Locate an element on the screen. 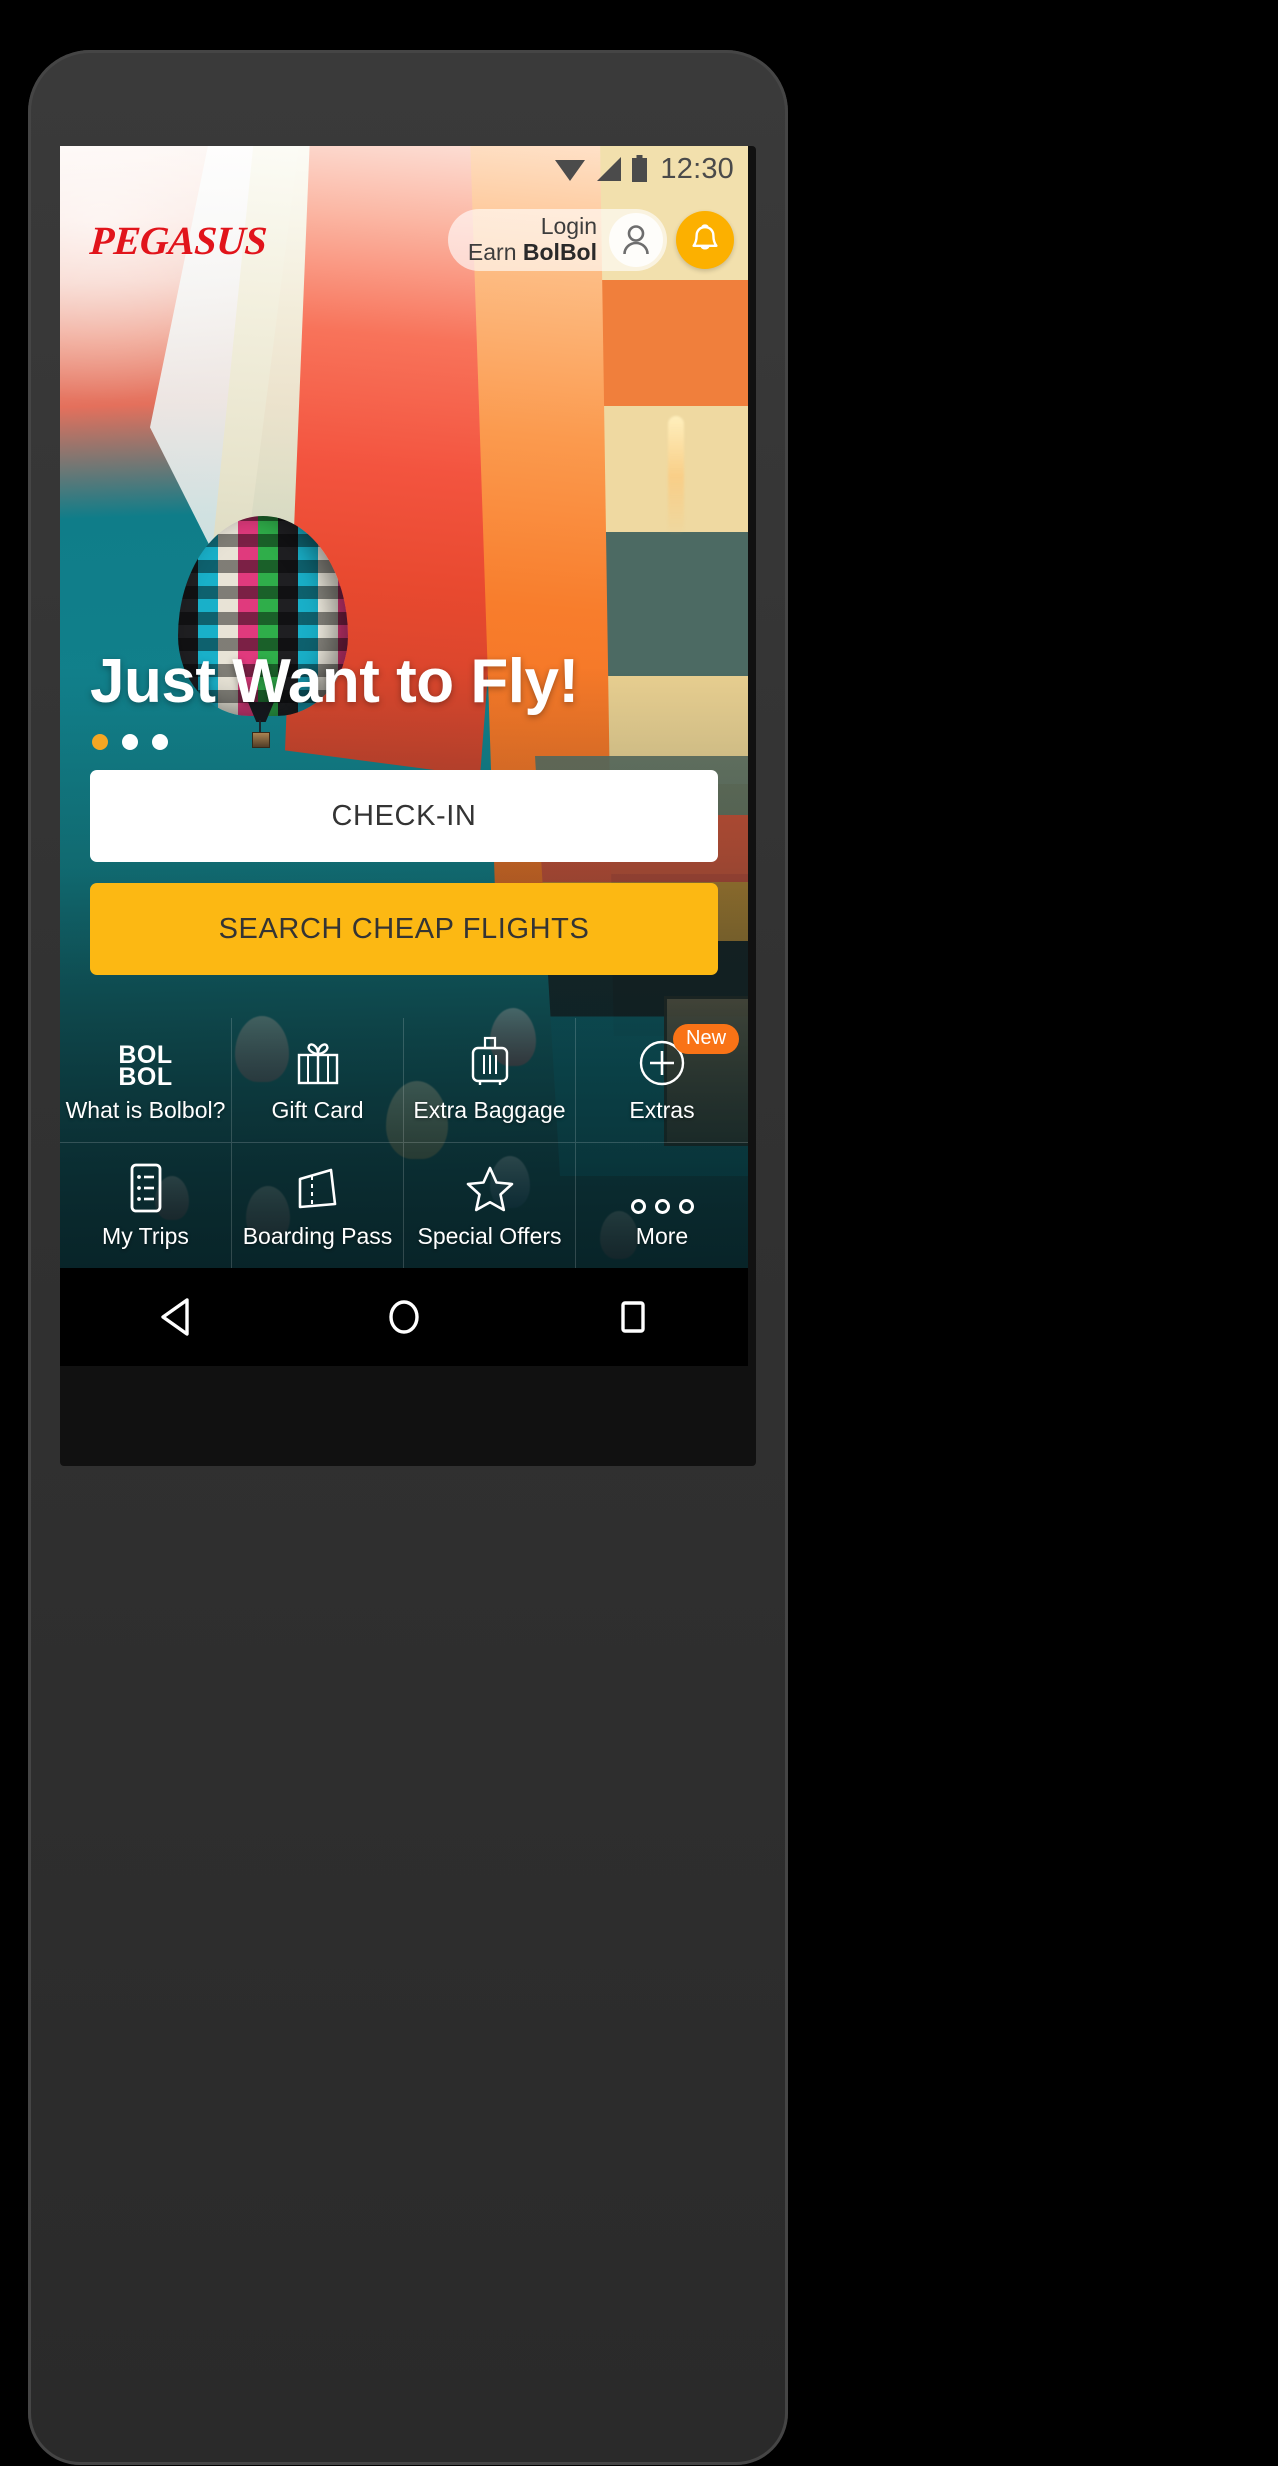 The height and width of the screenshot is (2466, 1278). login-earn-bolbol-button: Login Earn BolBol is located at coordinates (557, 240).